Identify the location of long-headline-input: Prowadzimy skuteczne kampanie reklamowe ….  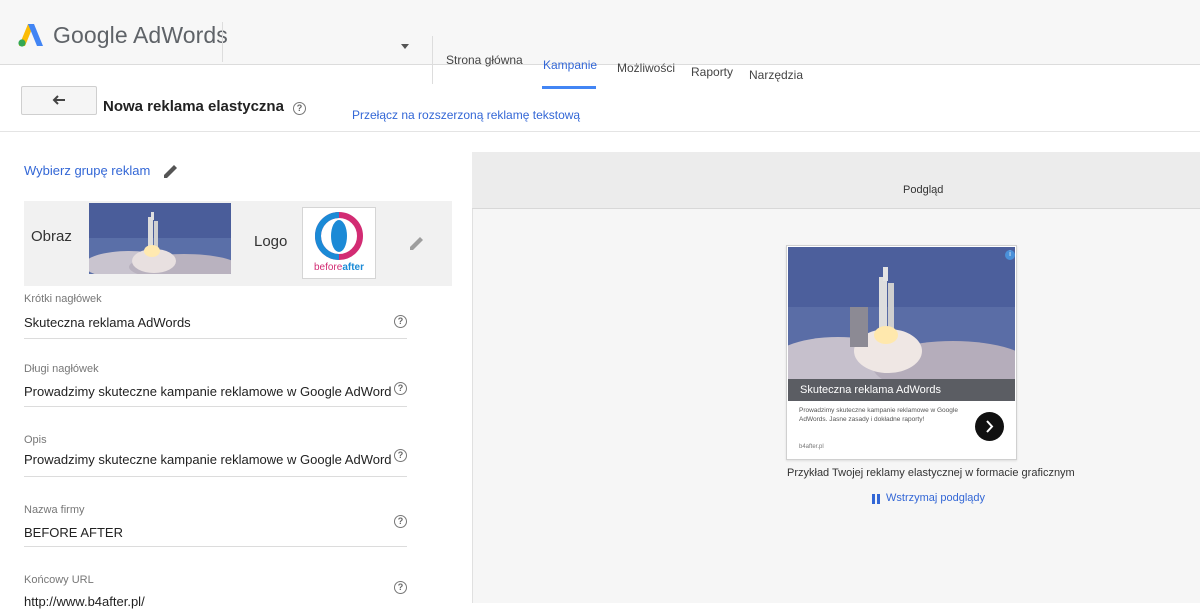
(208, 391).